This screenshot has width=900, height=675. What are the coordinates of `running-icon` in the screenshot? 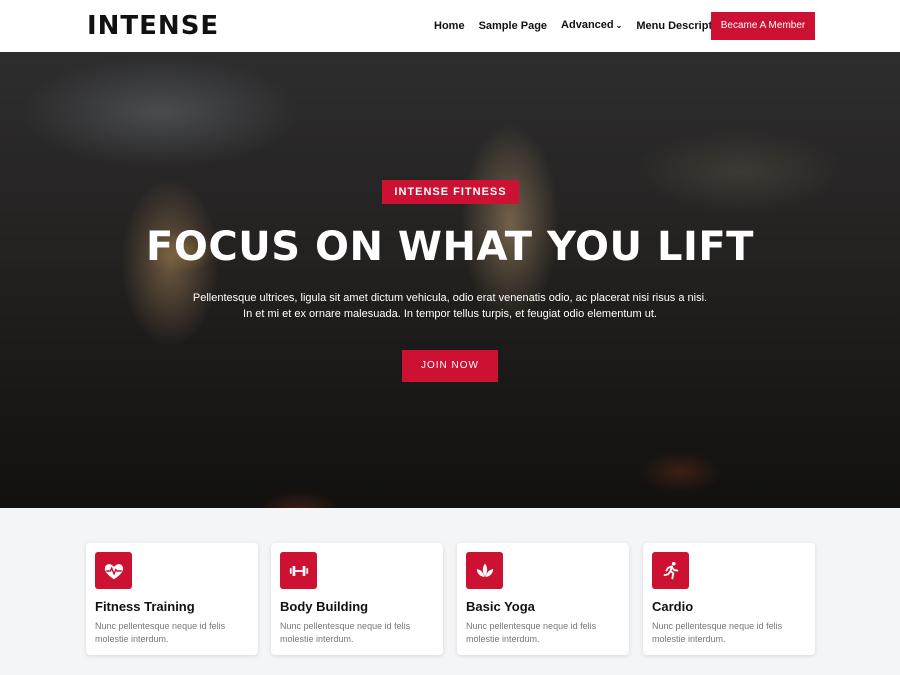 It's located at (670, 570).